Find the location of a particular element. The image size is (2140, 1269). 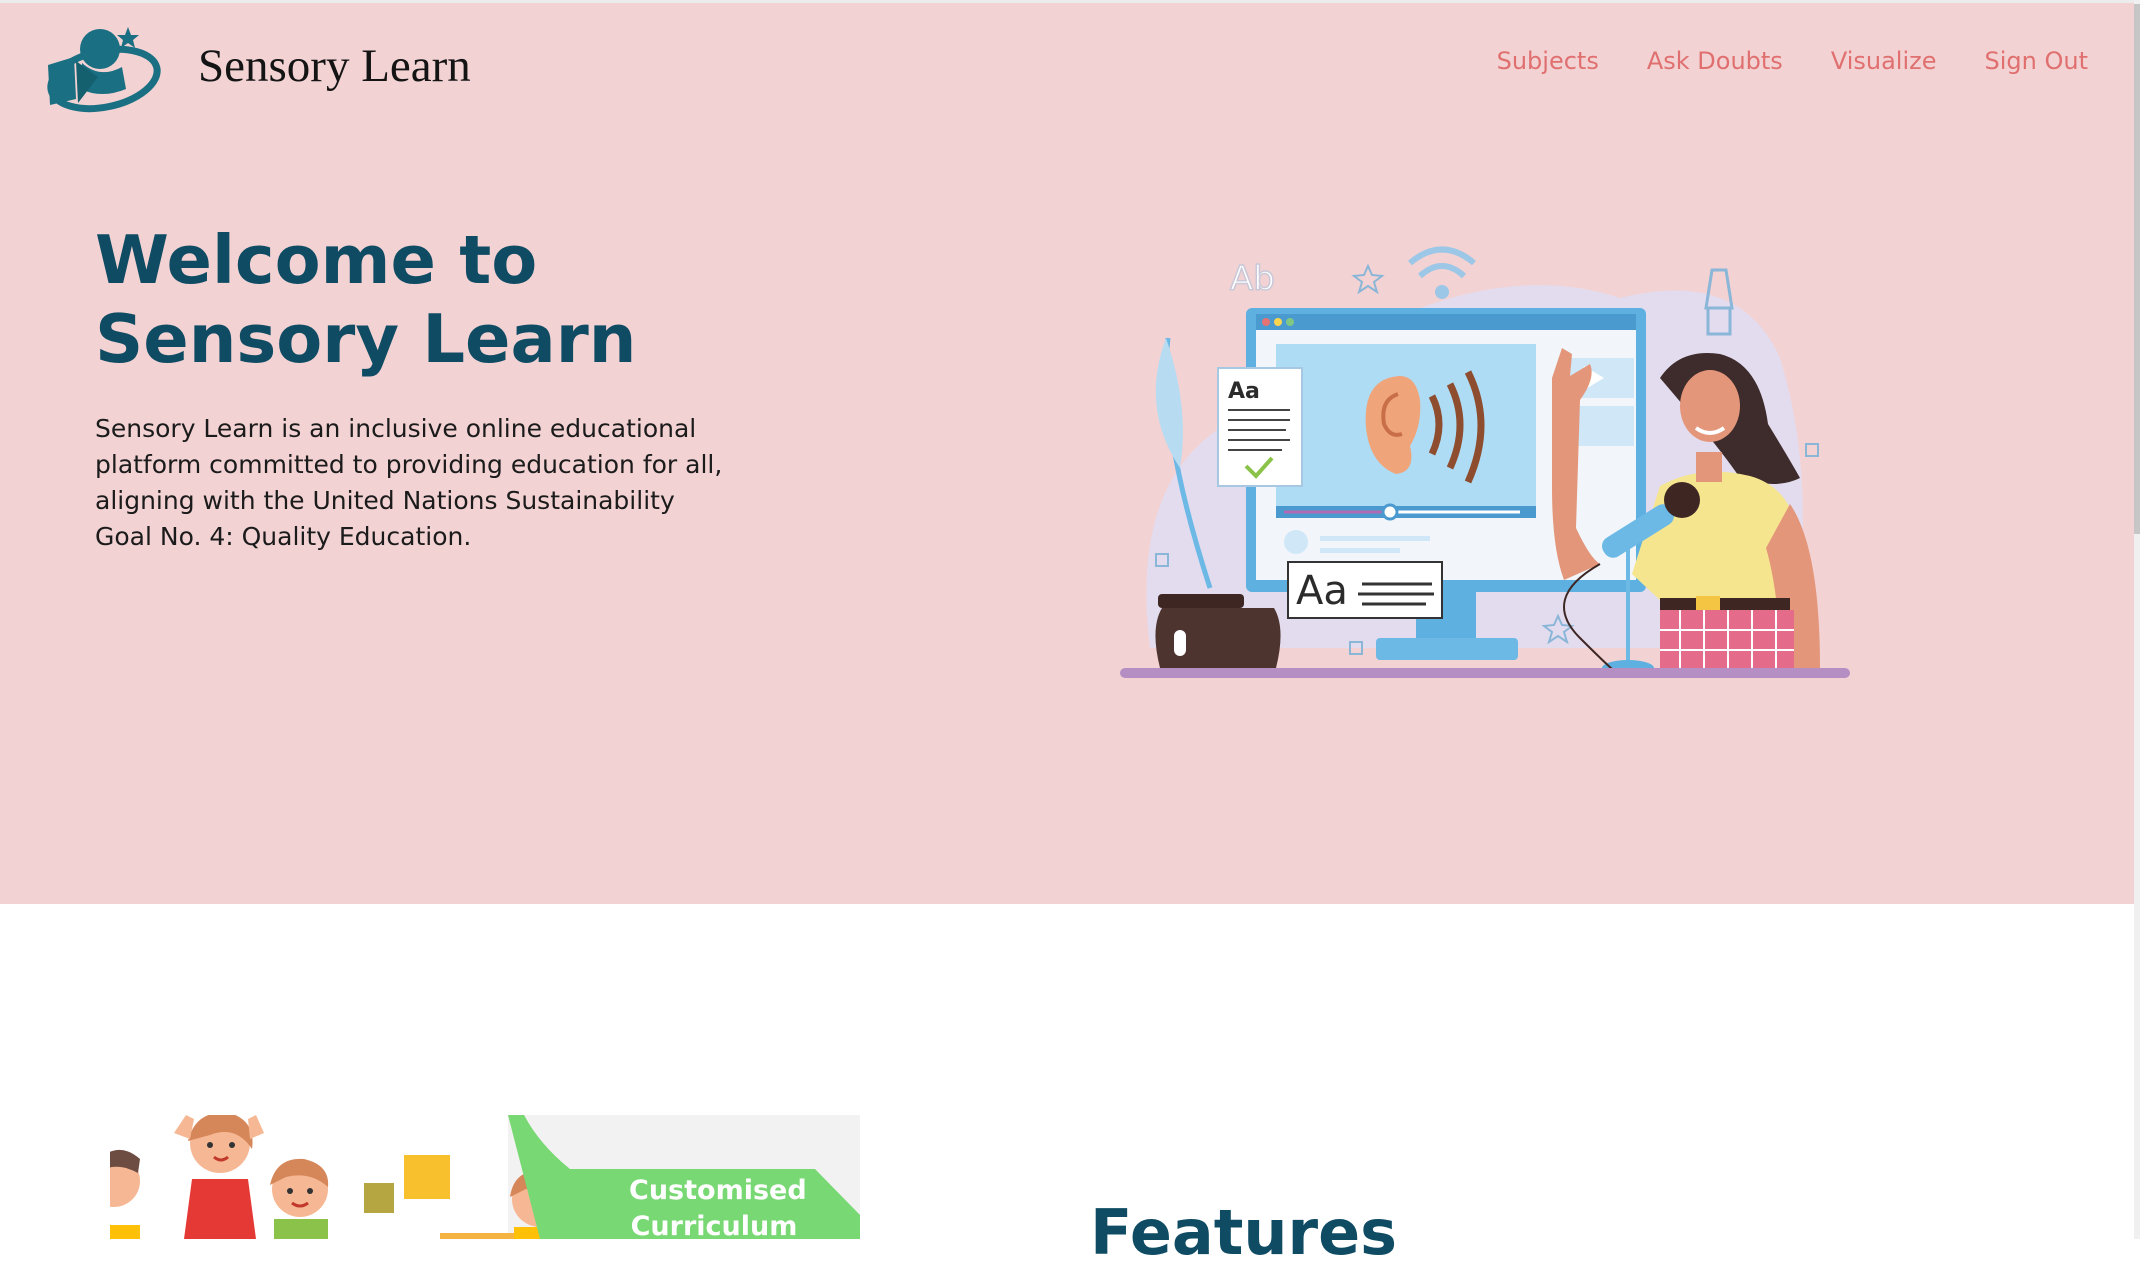

nav-link-visualize: Visualize is located at coordinates (1884, 61).